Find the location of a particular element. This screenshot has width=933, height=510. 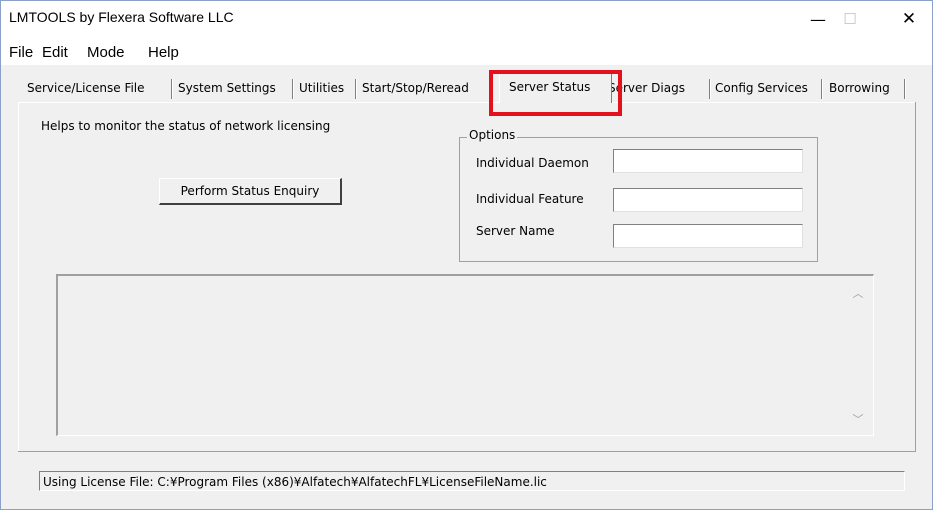

minimize-icon: — is located at coordinates (818, 19).